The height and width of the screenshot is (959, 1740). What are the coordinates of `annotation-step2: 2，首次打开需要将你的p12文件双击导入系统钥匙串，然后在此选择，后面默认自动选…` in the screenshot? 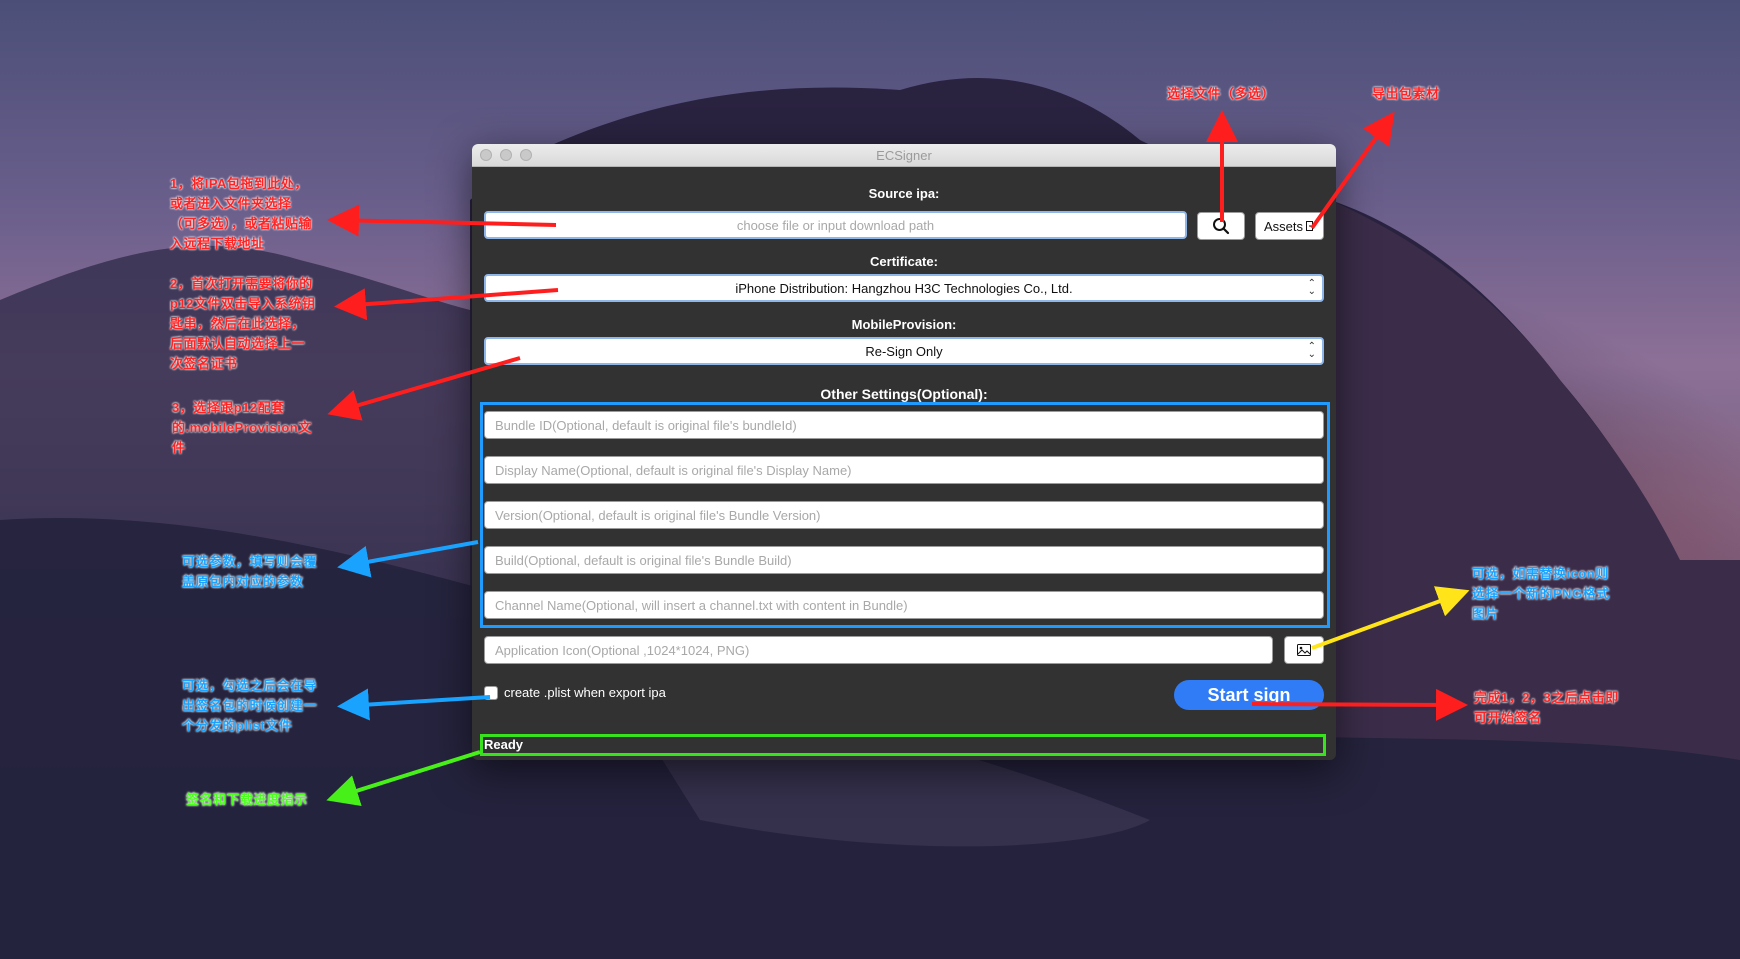 It's located at (243, 323).